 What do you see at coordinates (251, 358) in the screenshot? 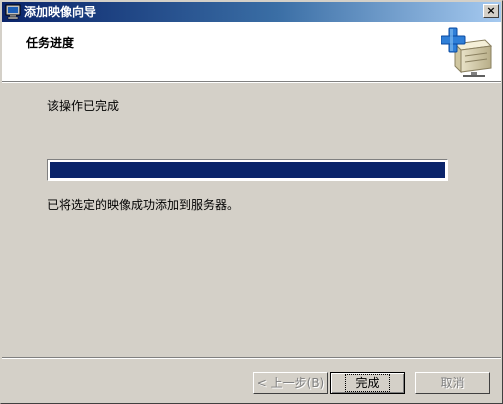
I see `footer-divider` at bounding box center [251, 358].